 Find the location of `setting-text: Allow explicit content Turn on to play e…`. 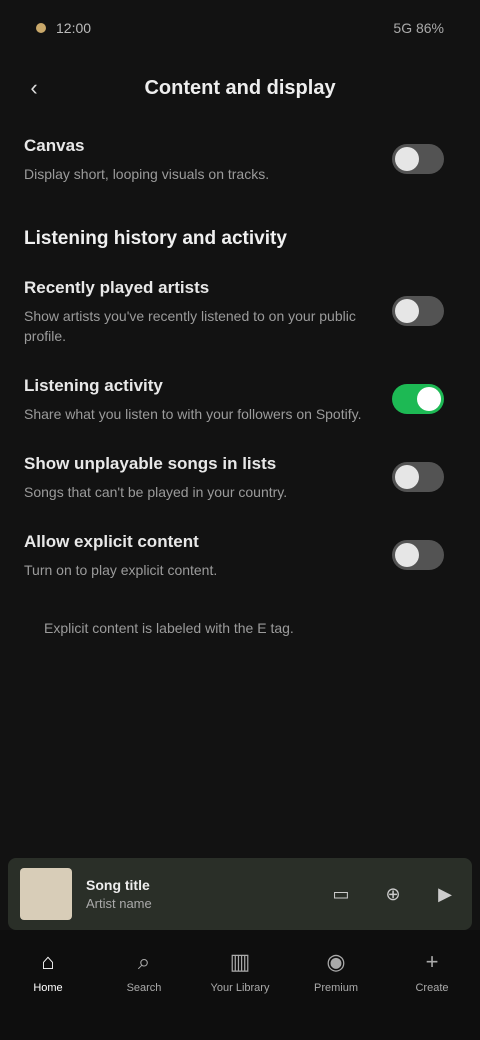

setting-text: Allow explicit content Turn on to play e… is located at coordinates (199, 555).